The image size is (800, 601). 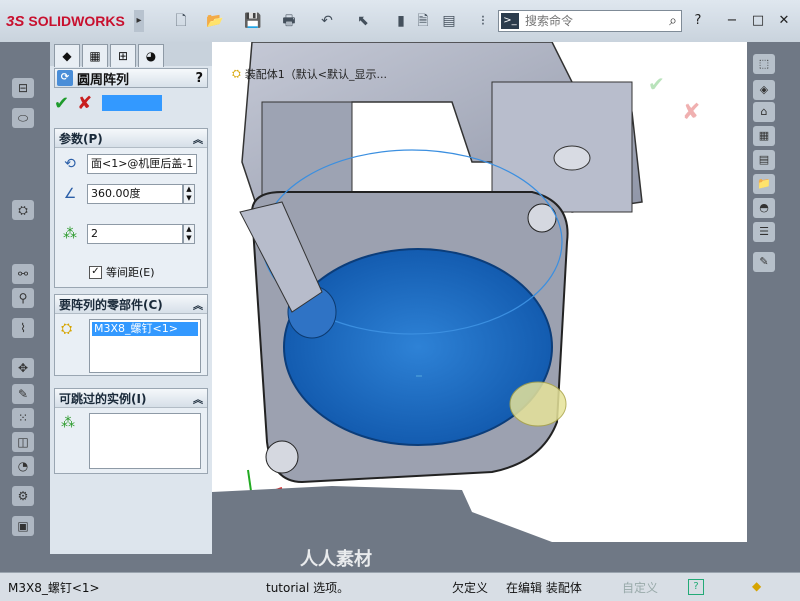 What do you see at coordinates (673, 21) in the screenshot?
I see `search-icon: ⌕` at bounding box center [673, 21].